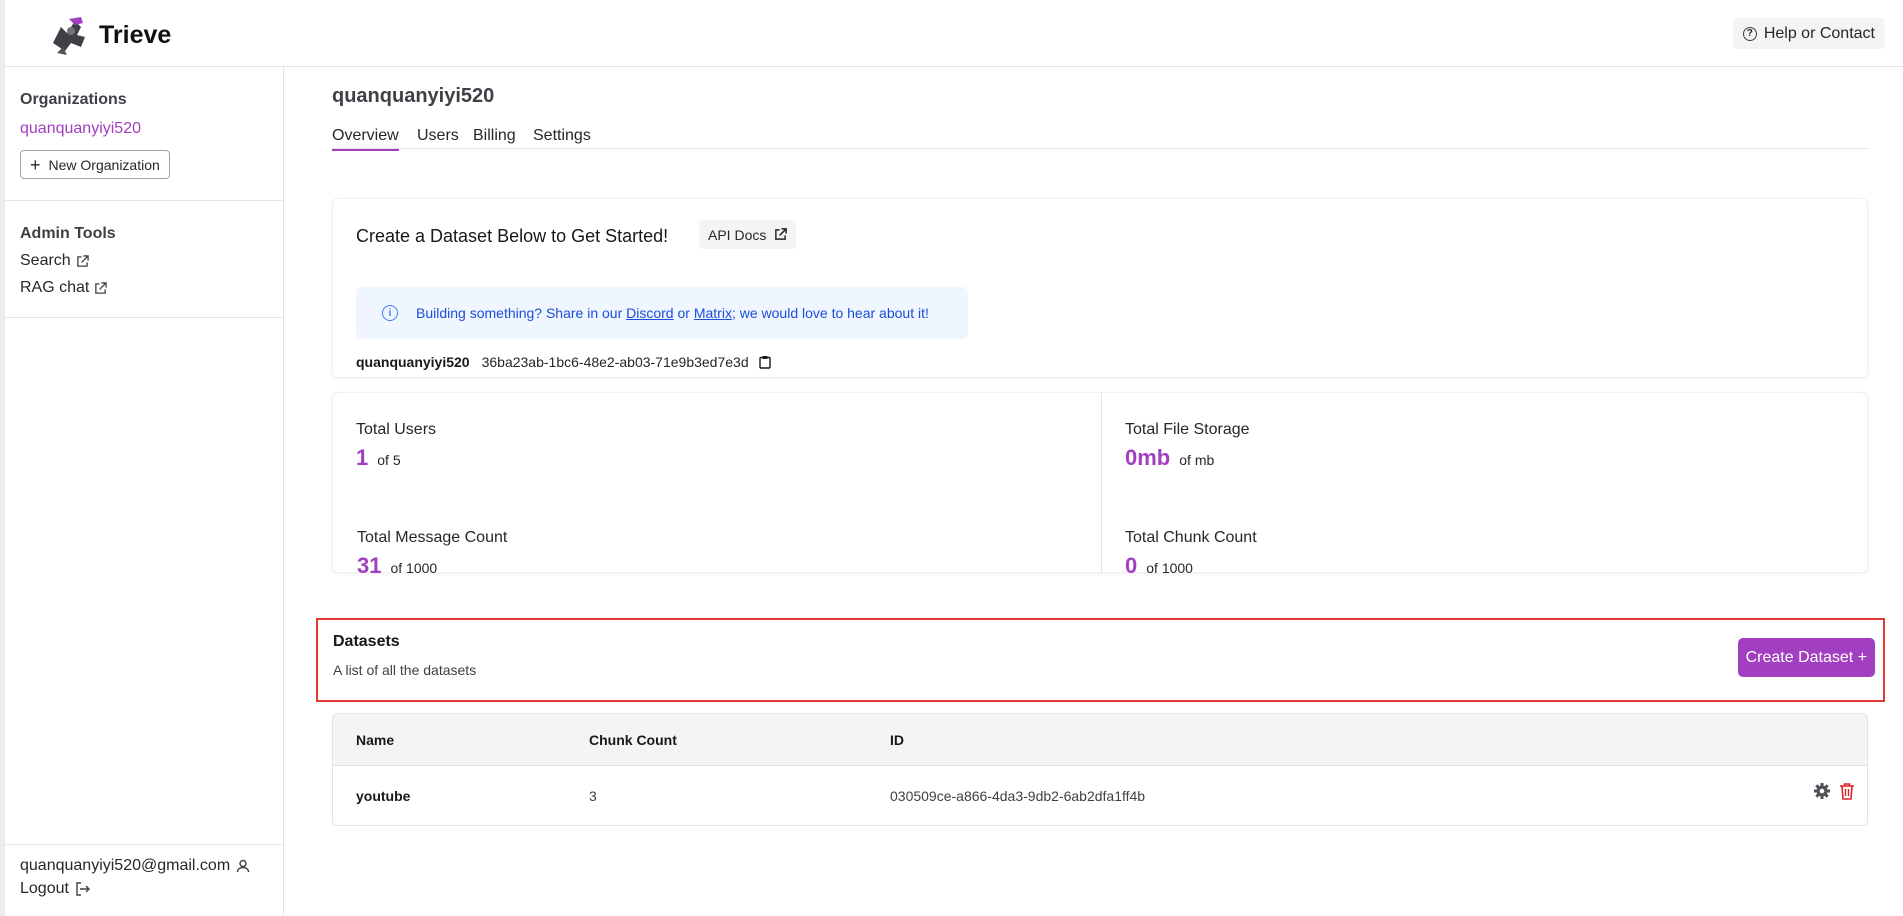 This screenshot has width=1903, height=916. What do you see at coordinates (1131, 565) in the screenshot?
I see `stat-value: 0` at bounding box center [1131, 565].